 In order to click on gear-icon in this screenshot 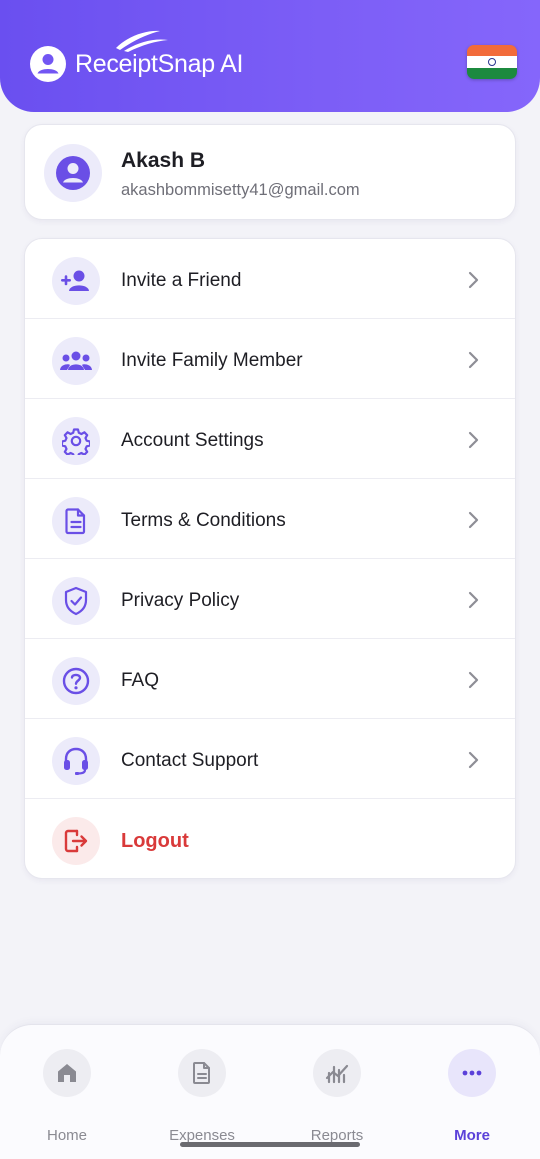, I will do `click(76, 441)`.